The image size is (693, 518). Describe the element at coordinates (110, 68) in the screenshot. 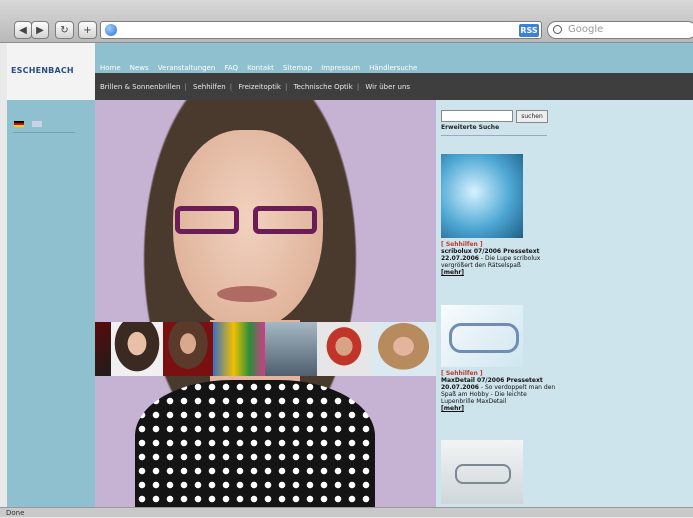

I see `nav-home: Home` at that location.